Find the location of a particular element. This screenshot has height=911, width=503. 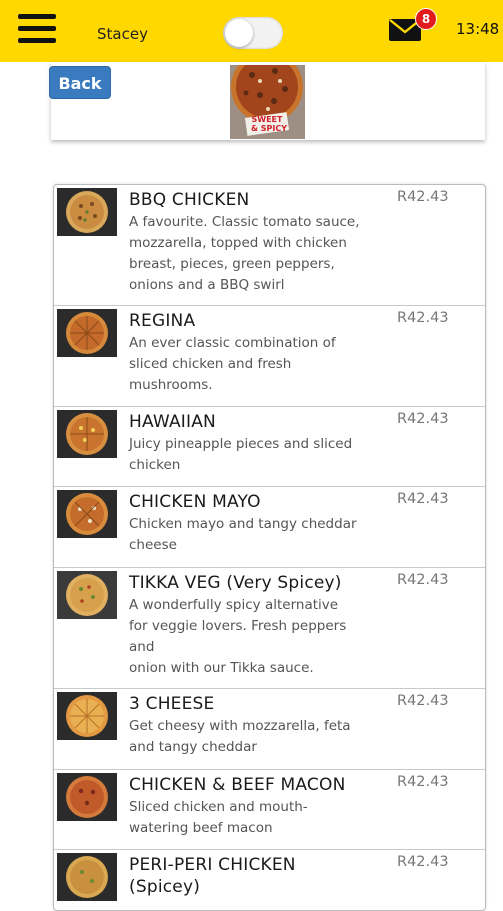

hamburger-menu-icon is located at coordinates (37, 29).